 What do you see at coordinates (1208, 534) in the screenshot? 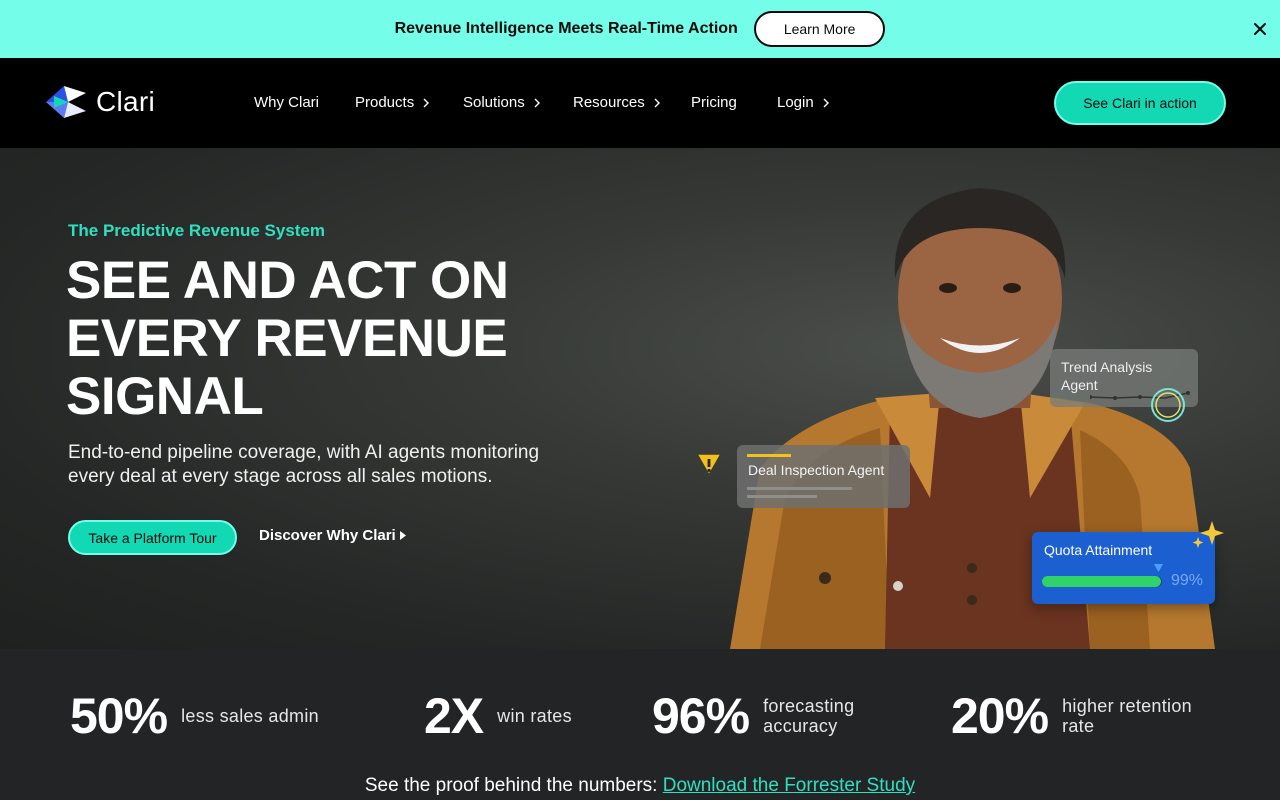
I see `sparkle-icon` at bounding box center [1208, 534].